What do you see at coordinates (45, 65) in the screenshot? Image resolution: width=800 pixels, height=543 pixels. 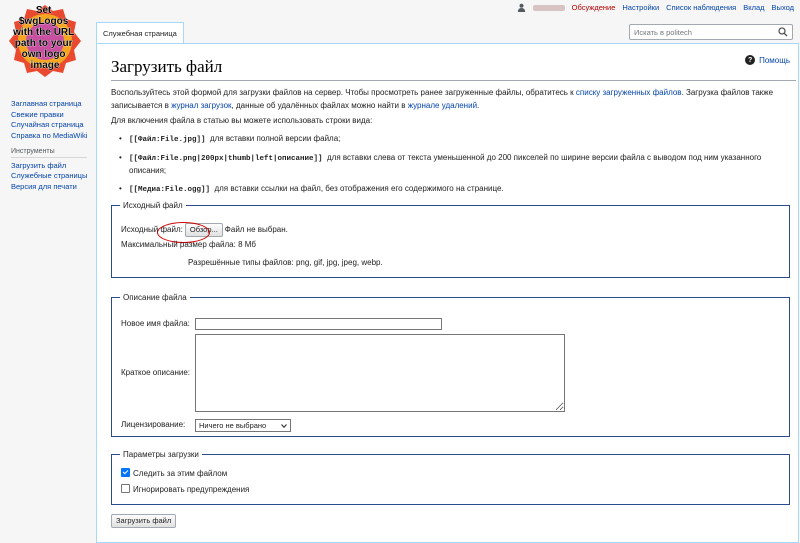 I see `logo-line: image` at bounding box center [45, 65].